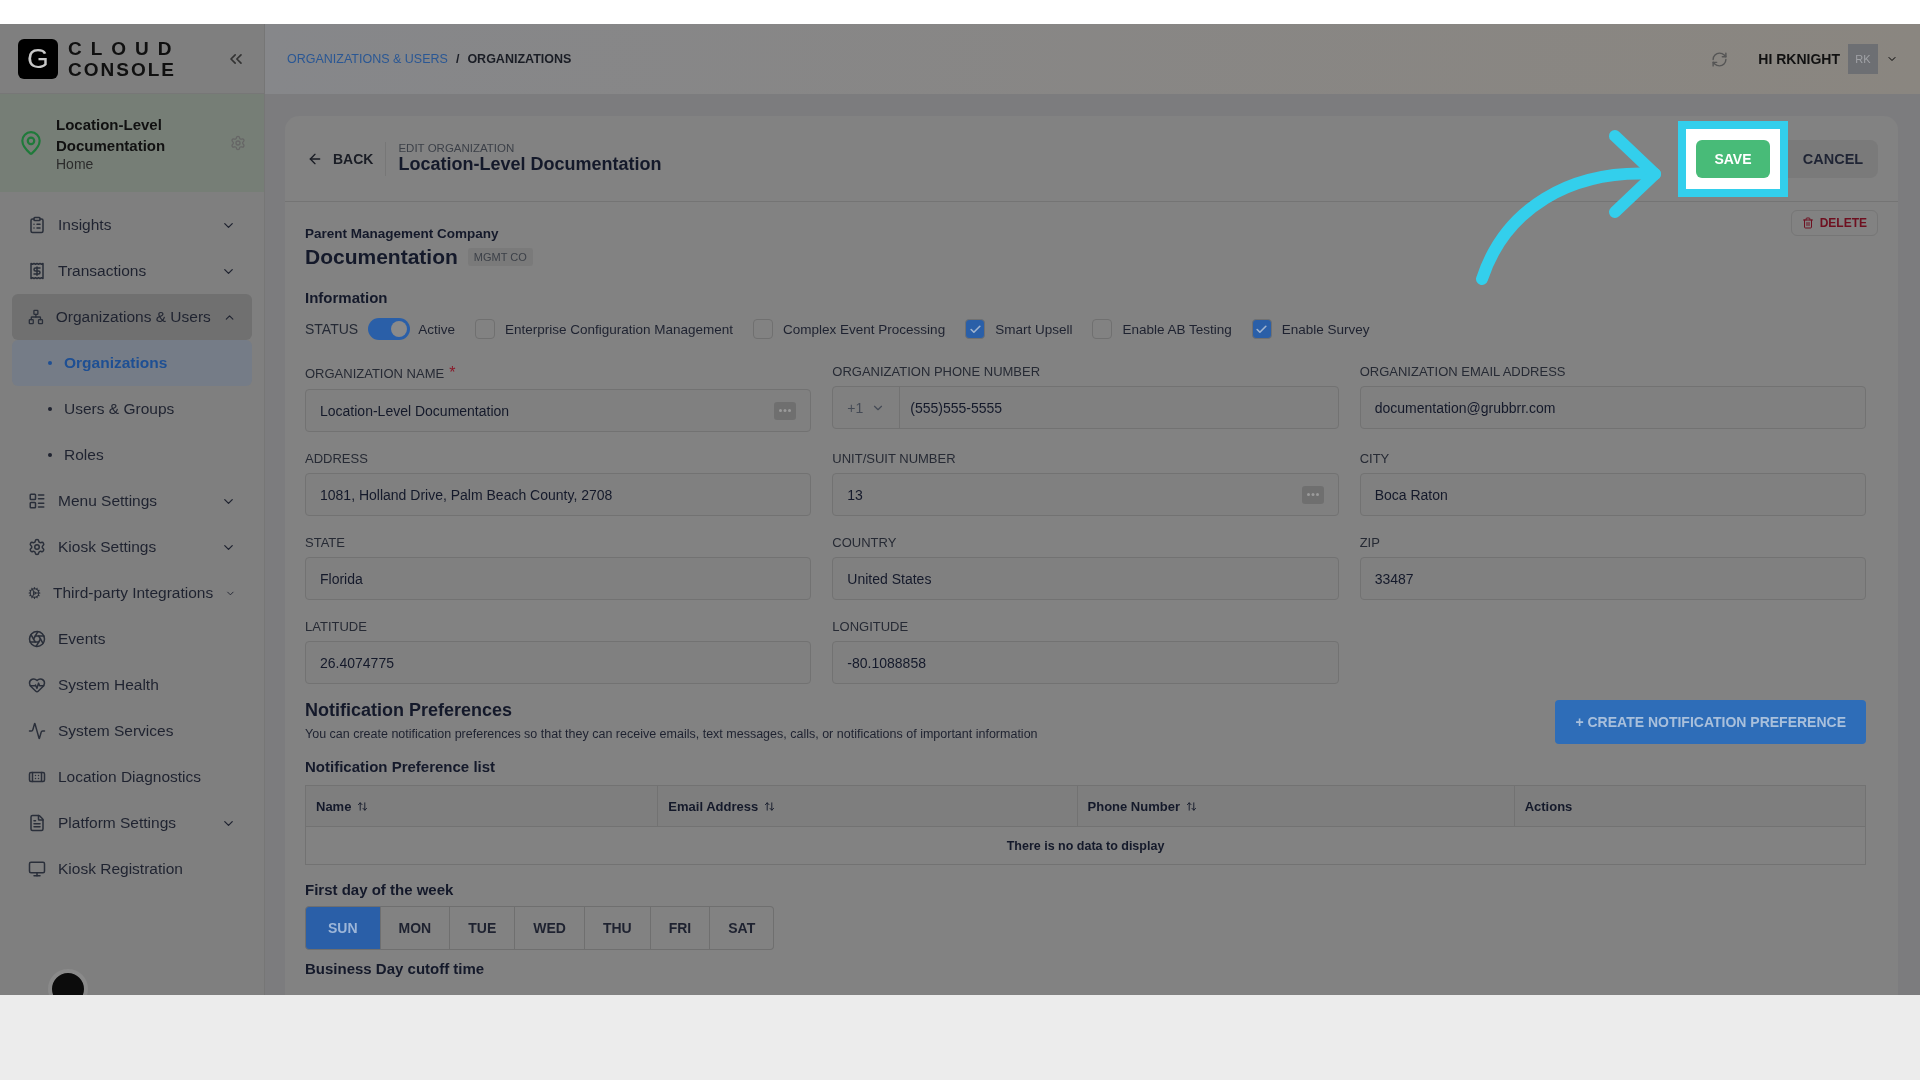 Image resolution: width=1920 pixels, height=1080 pixels. What do you see at coordinates (867, 806) in the screenshot?
I see `column-header: Email Address` at bounding box center [867, 806].